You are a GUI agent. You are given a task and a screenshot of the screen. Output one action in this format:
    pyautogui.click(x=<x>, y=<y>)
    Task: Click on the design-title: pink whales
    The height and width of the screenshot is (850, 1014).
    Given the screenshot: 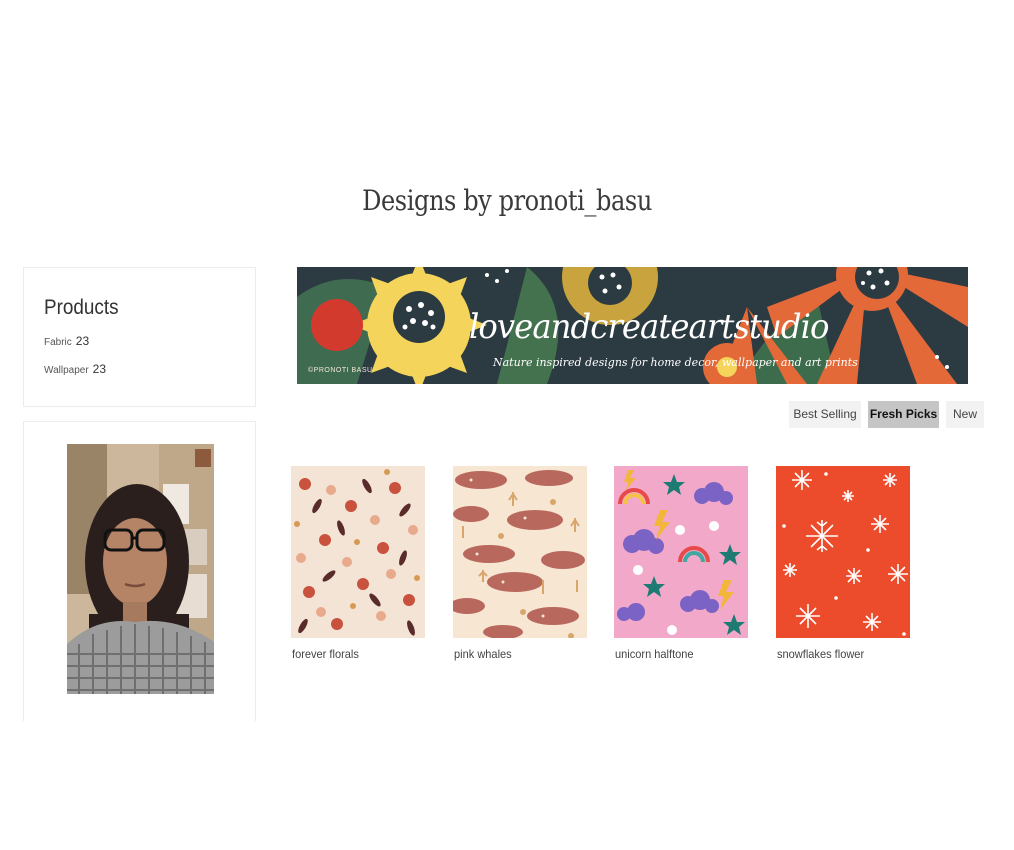 What is the action you would take?
    pyautogui.click(x=483, y=654)
    